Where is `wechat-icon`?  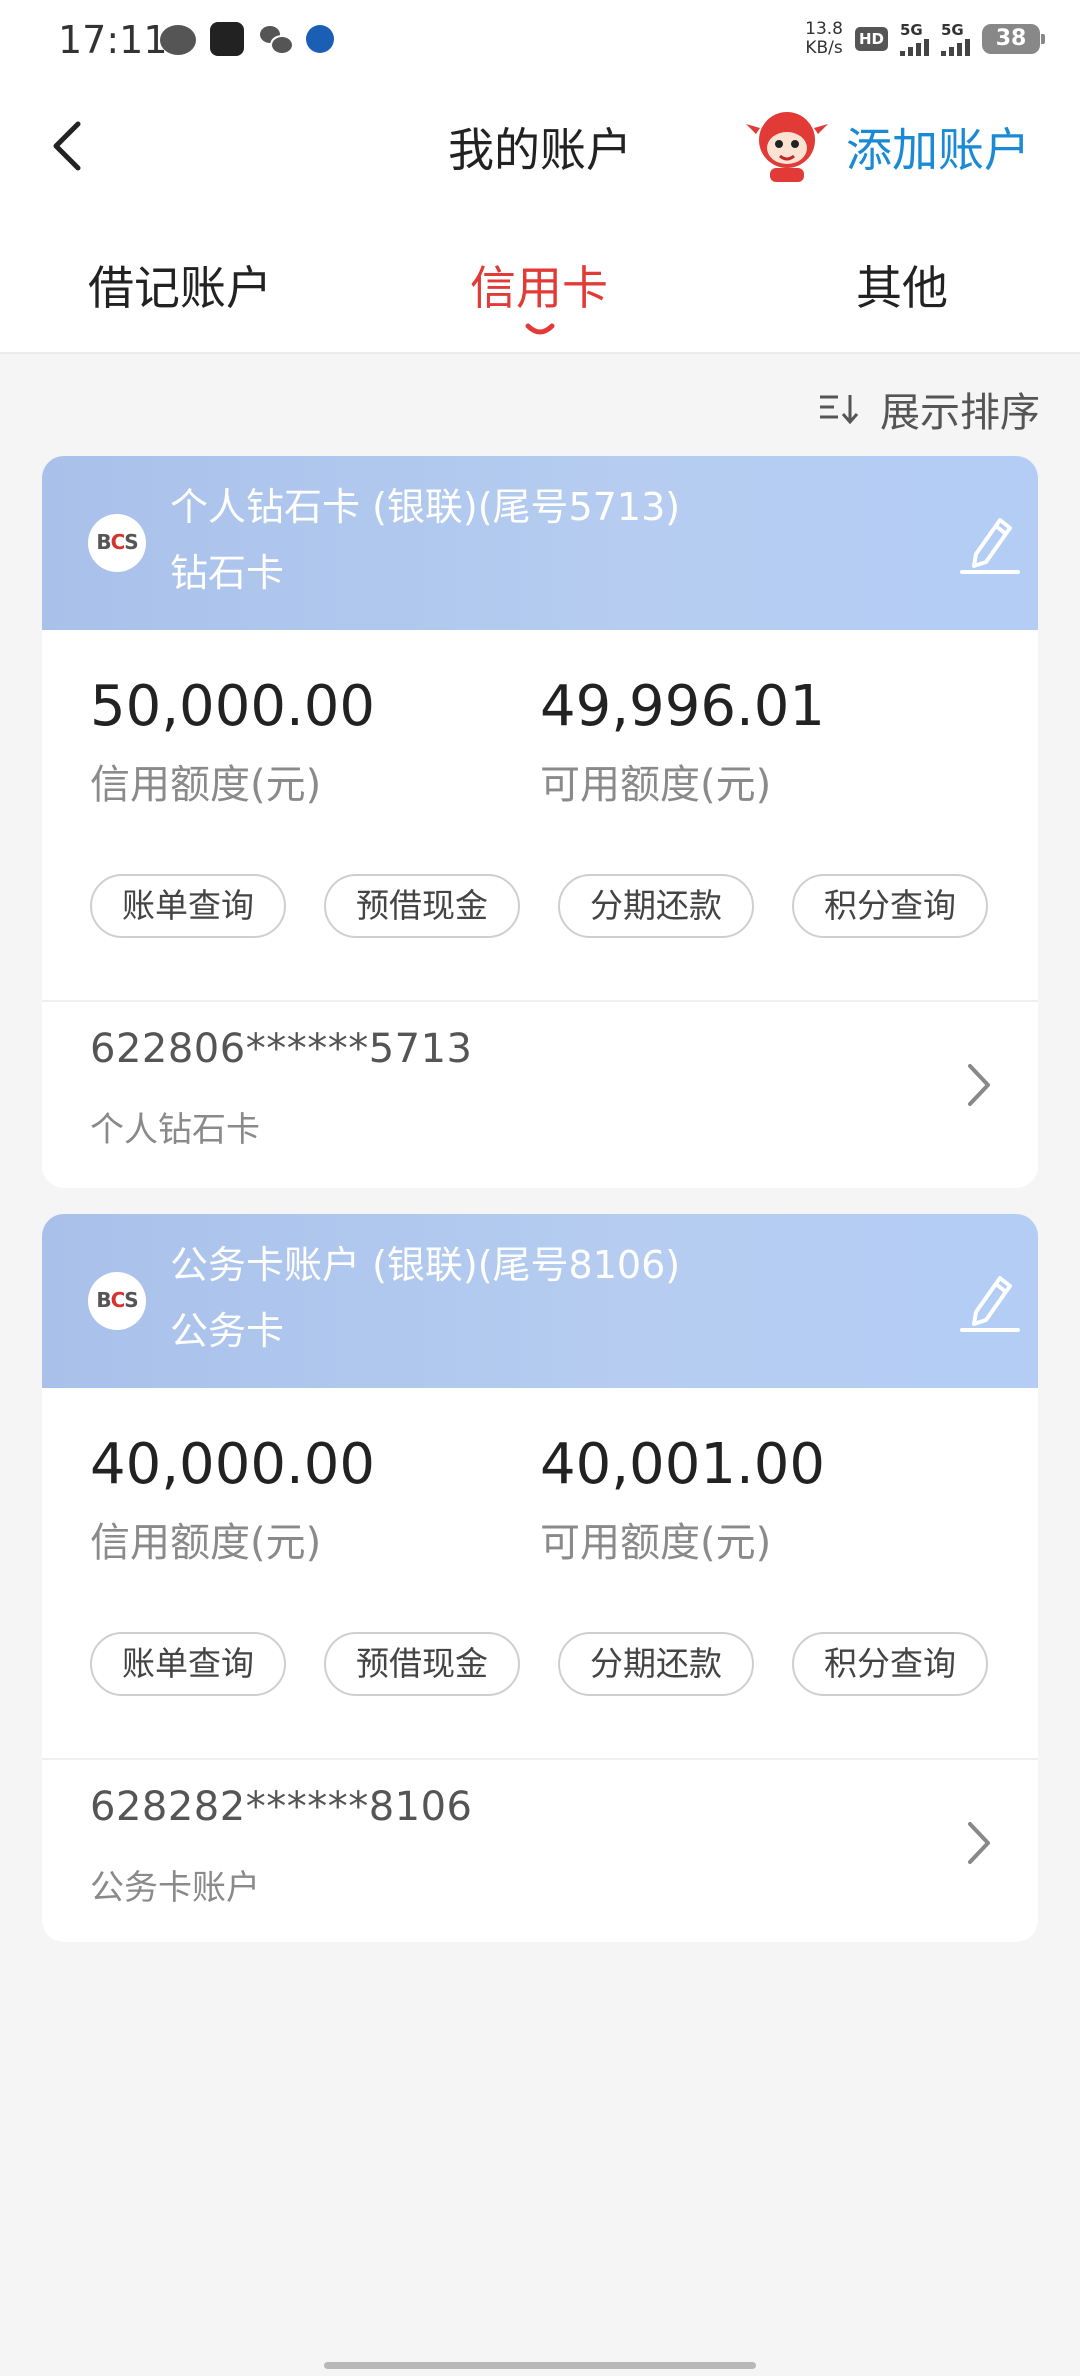 wechat-icon is located at coordinates (276, 39).